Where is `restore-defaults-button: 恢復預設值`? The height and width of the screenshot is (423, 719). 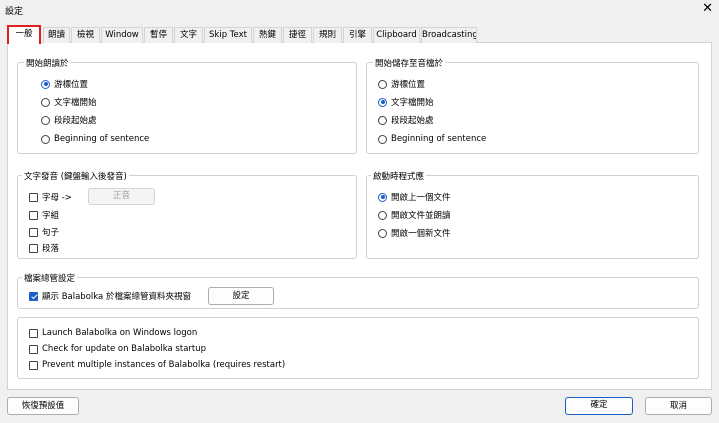
restore-defaults-button: 恢復預設值 is located at coordinates (43, 406).